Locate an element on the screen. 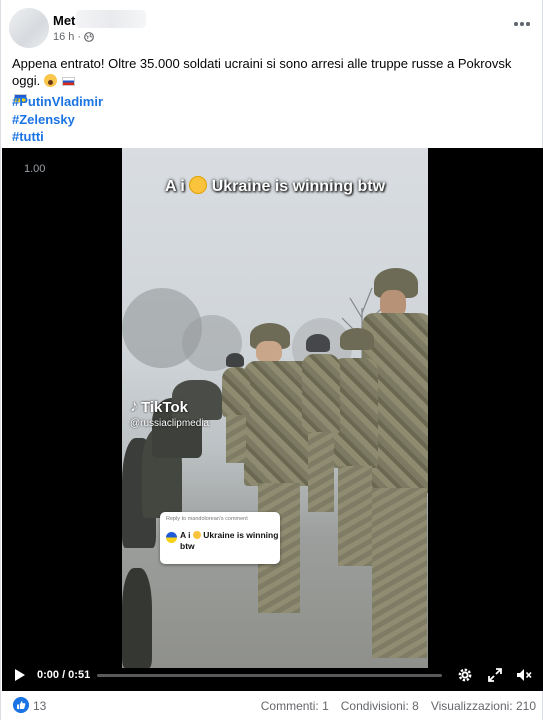  kneeling-figure is located at coordinates (137, 618).